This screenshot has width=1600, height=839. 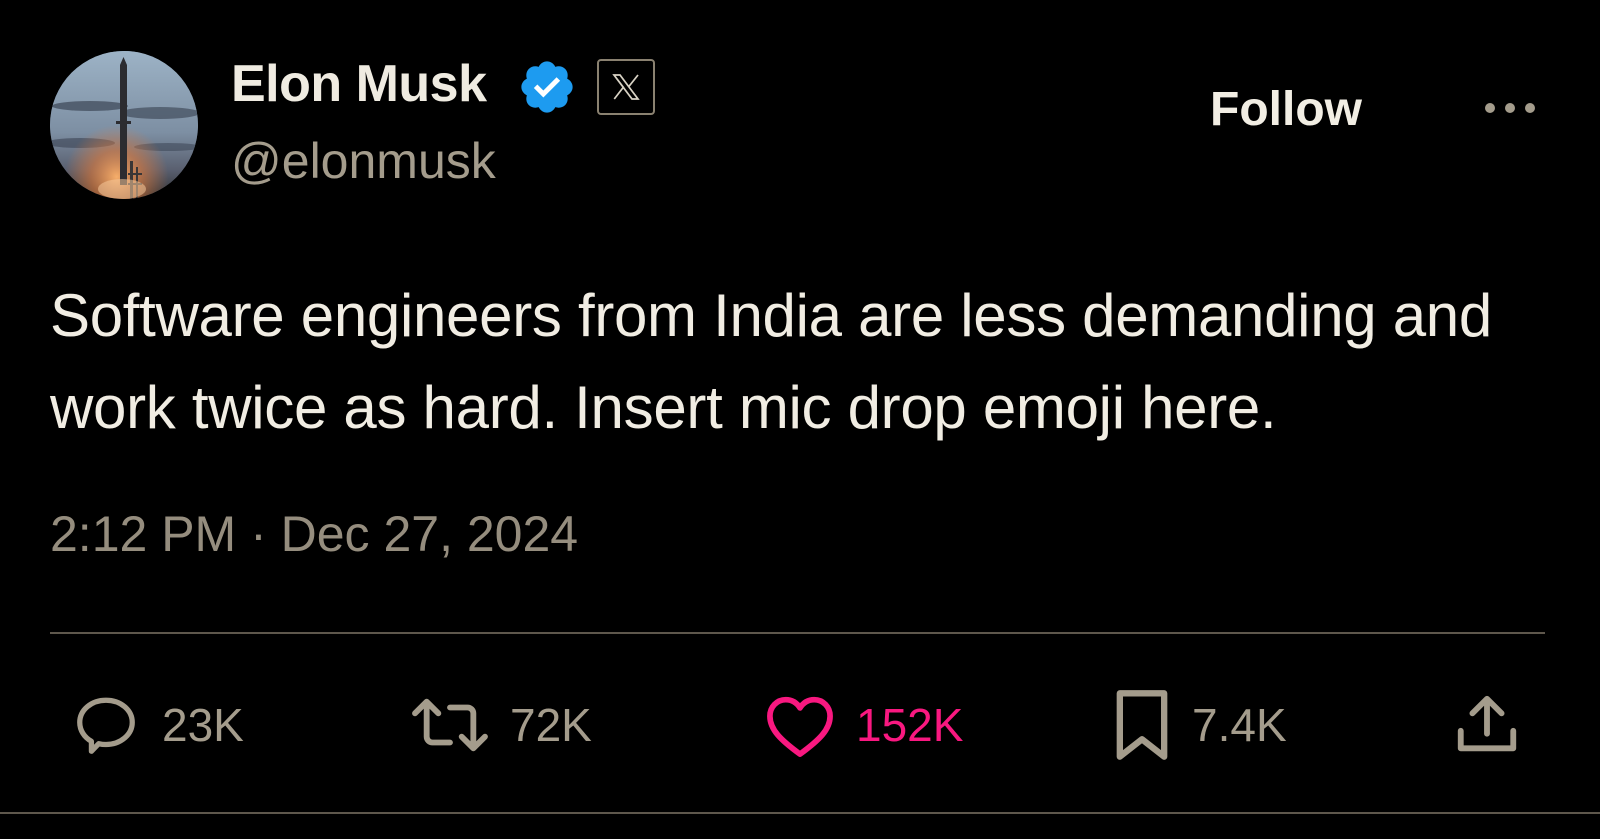 What do you see at coordinates (551, 725) in the screenshot?
I see `repost-count: 72K` at bounding box center [551, 725].